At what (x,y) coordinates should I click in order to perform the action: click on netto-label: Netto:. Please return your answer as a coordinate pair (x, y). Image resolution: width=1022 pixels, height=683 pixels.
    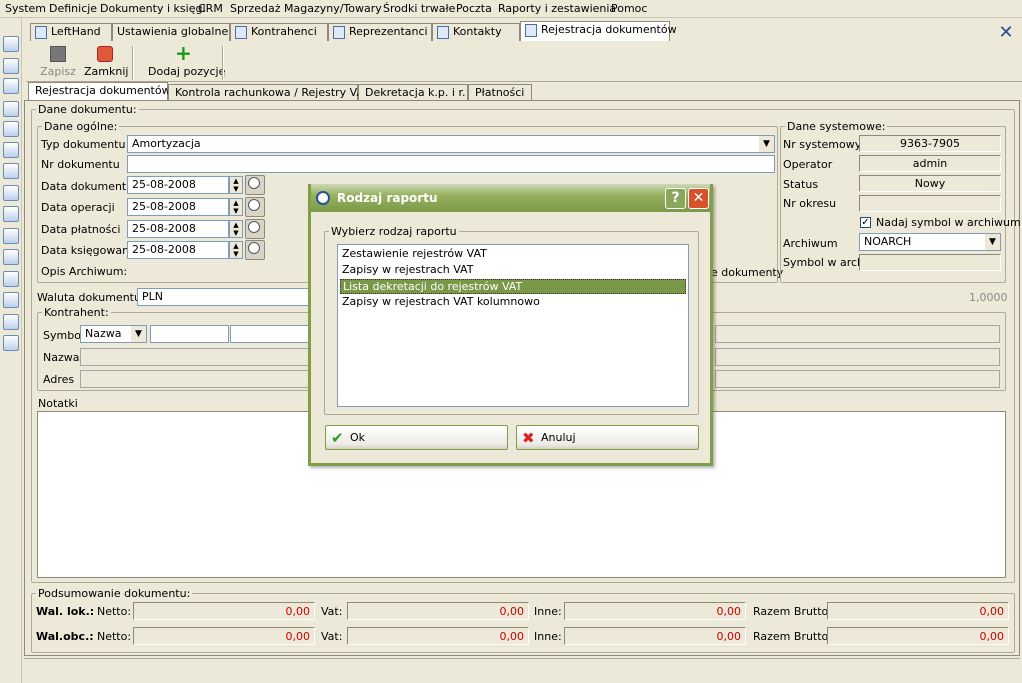
    Looking at the image, I should click on (114, 636).